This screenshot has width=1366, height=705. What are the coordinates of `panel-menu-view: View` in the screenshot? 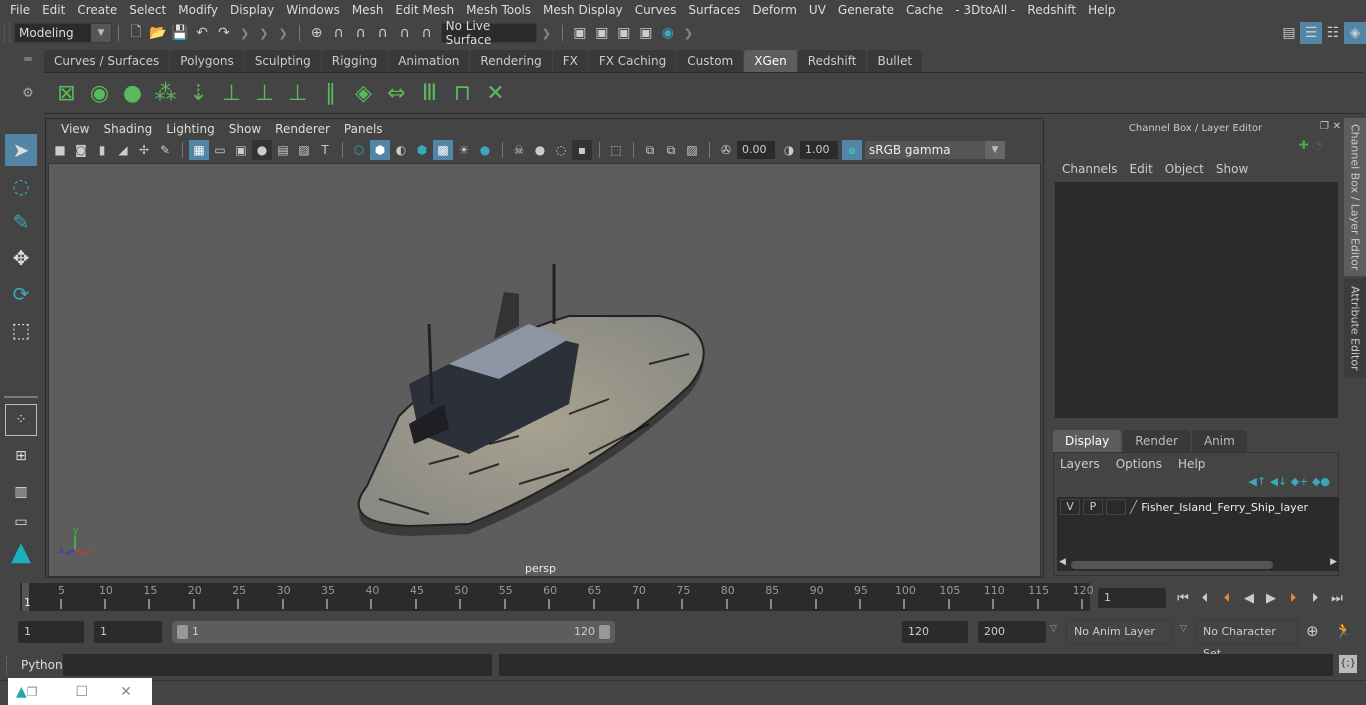 It's located at (75, 129).